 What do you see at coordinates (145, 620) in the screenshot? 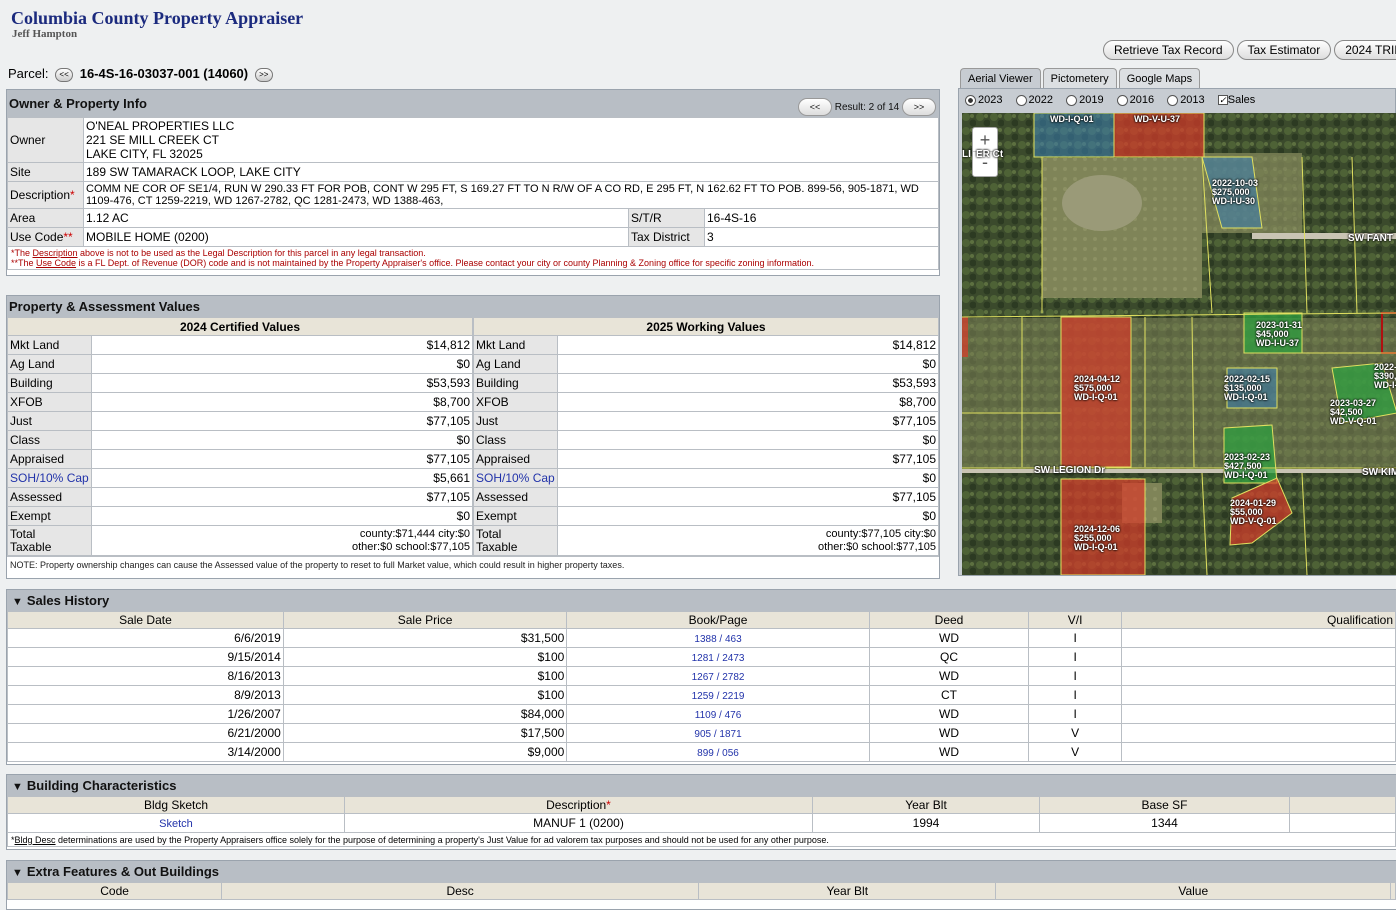
I see `col-sale-date: Sale Date` at bounding box center [145, 620].